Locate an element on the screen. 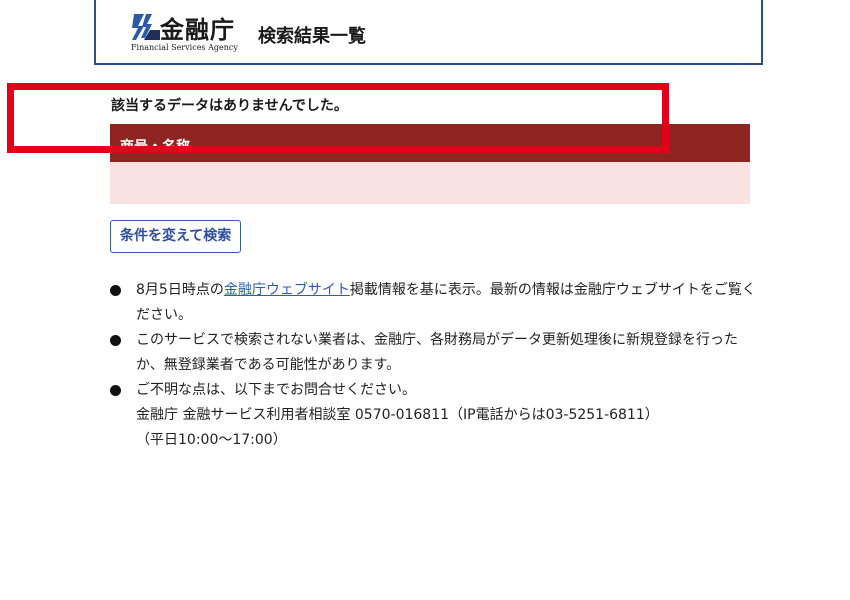 The image size is (850, 600). note1-prefix: 8月5日時点の is located at coordinates (180, 290).